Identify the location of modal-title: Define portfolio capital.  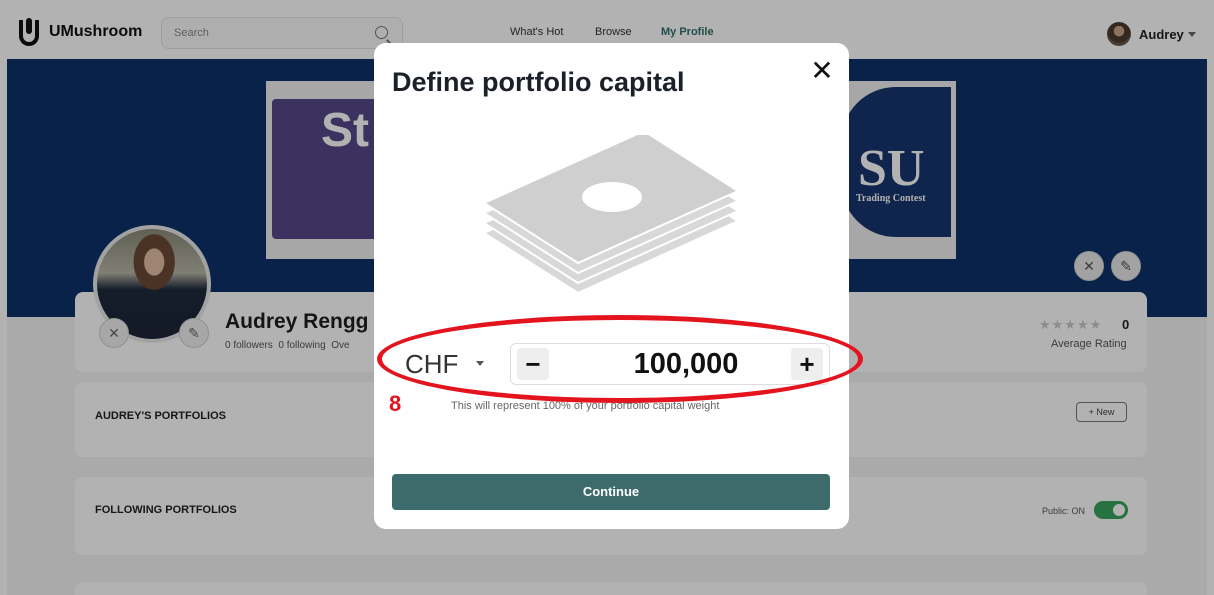
(538, 82).